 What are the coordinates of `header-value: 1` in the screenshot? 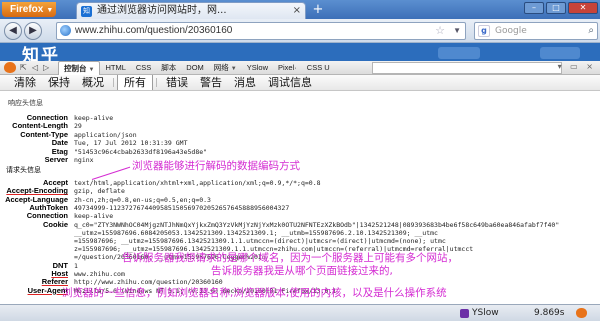 It's located at (76, 265).